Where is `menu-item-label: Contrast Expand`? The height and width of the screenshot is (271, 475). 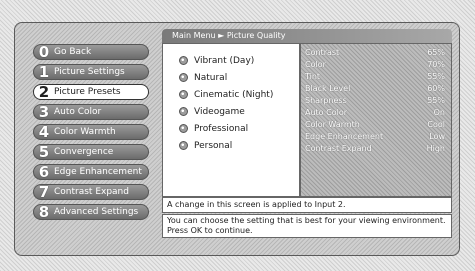
menu-item-label: Contrast Expand is located at coordinates (91, 192).